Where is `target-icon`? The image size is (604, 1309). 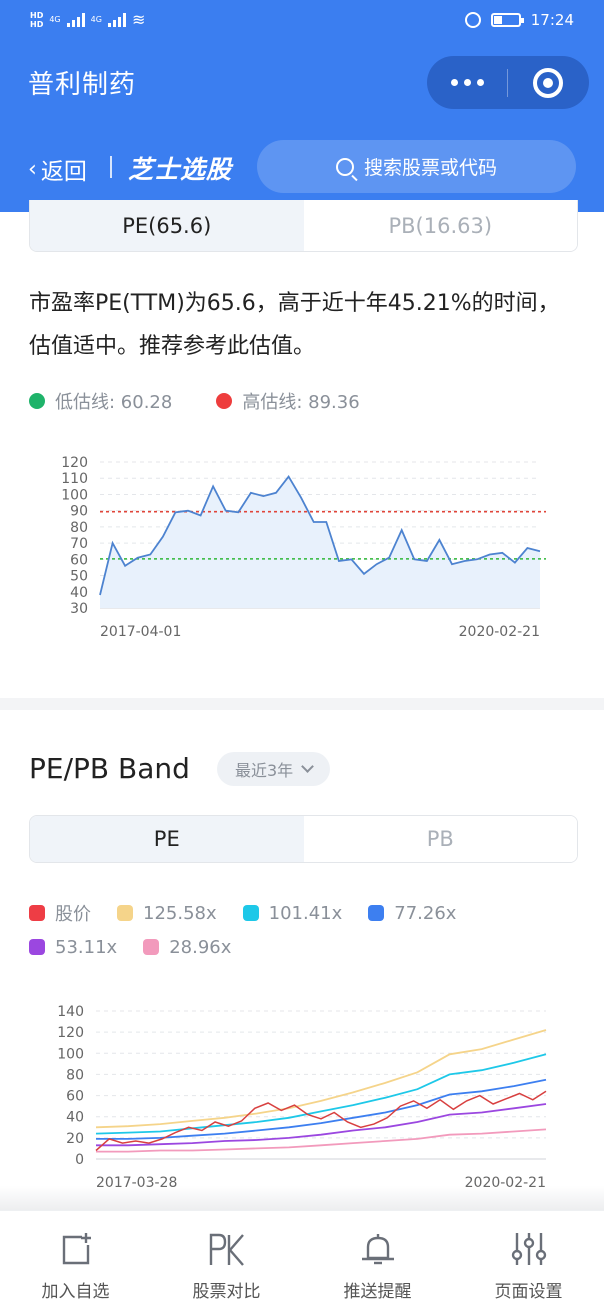
target-icon is located at coordinates (548, 82).